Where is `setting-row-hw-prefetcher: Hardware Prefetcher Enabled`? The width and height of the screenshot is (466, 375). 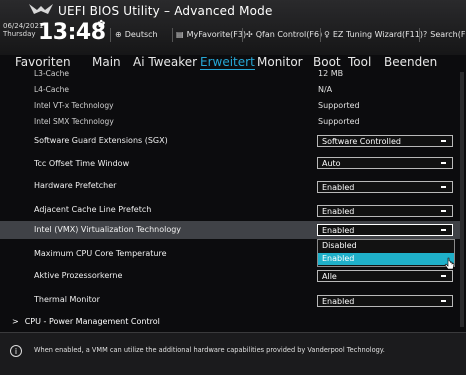
setting-row-hw-prefetcher: Hardware Prefetcher Enabled is located at coordinates (230, 188).